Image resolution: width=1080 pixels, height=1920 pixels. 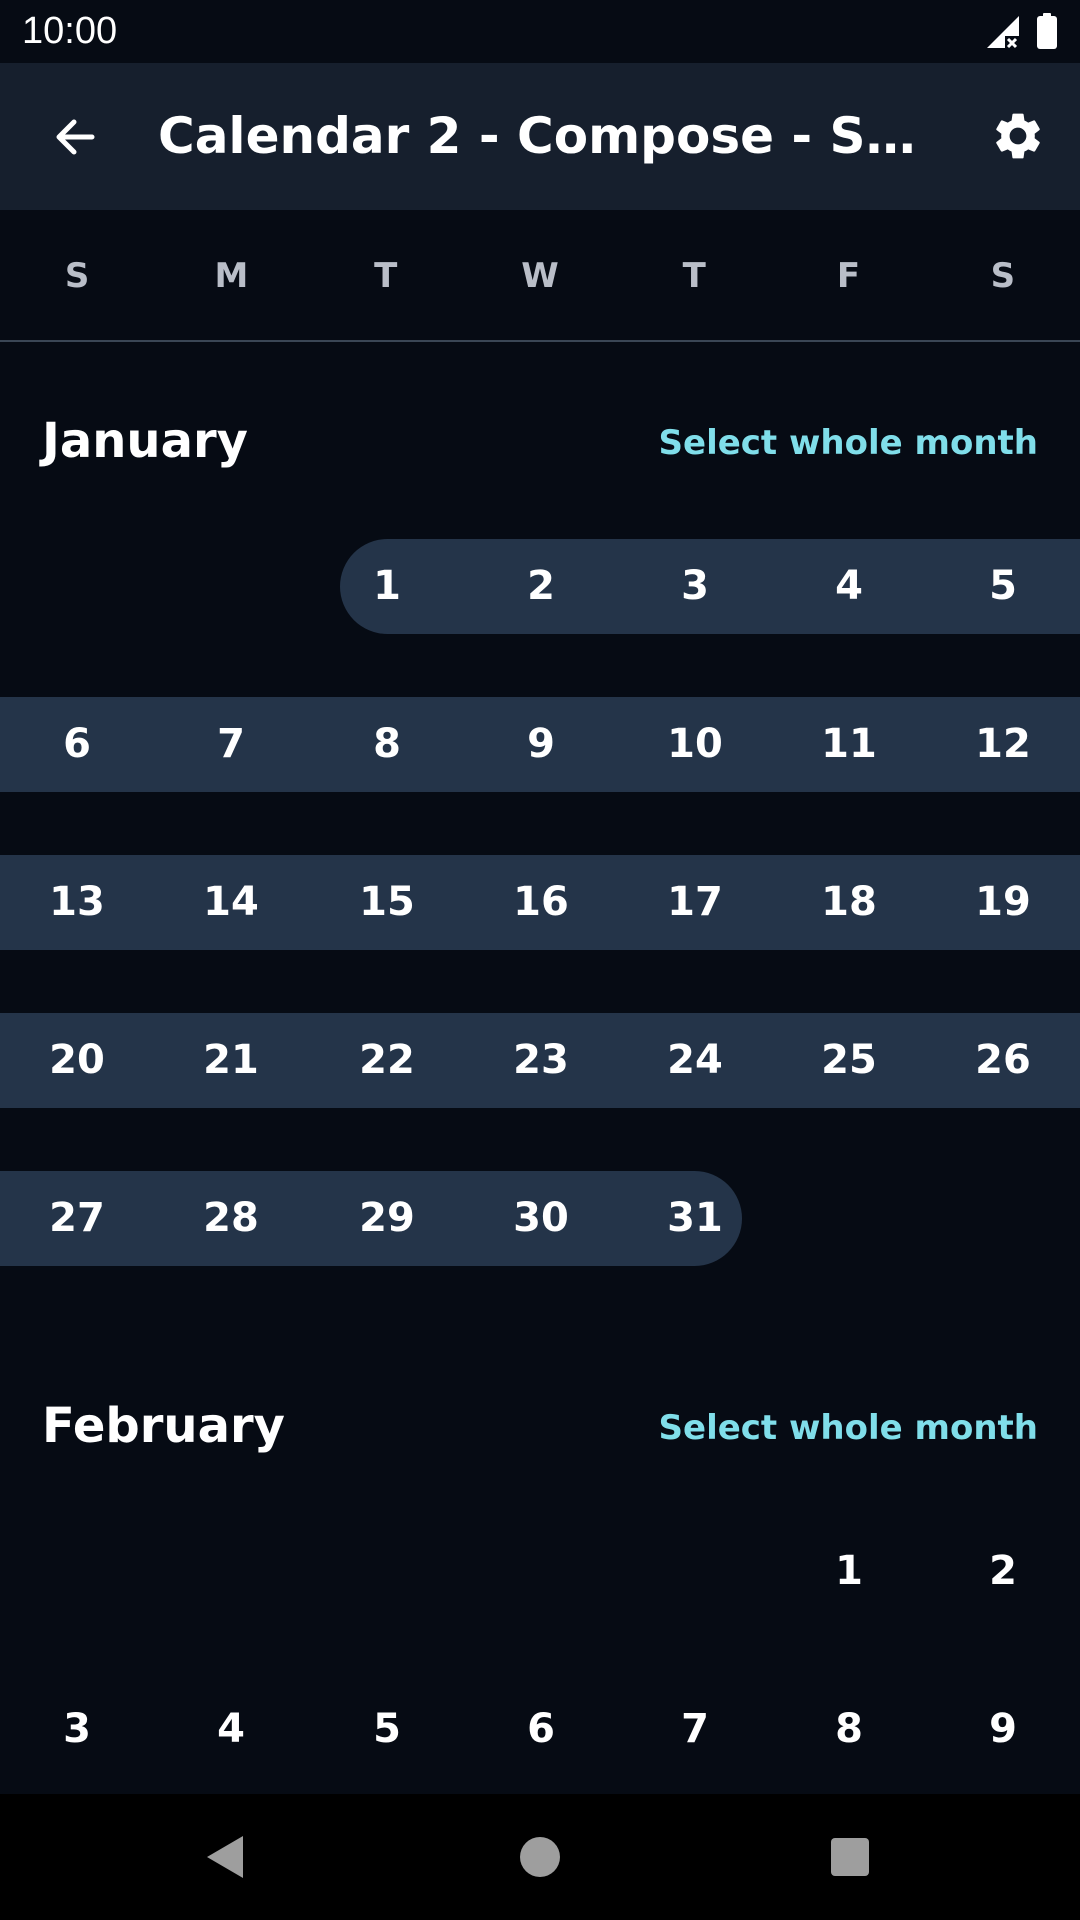 What do you see at coordinates (849, 1060) in the screenshot?
I see `day-cell: 25` at bounding box center [849, 1060].